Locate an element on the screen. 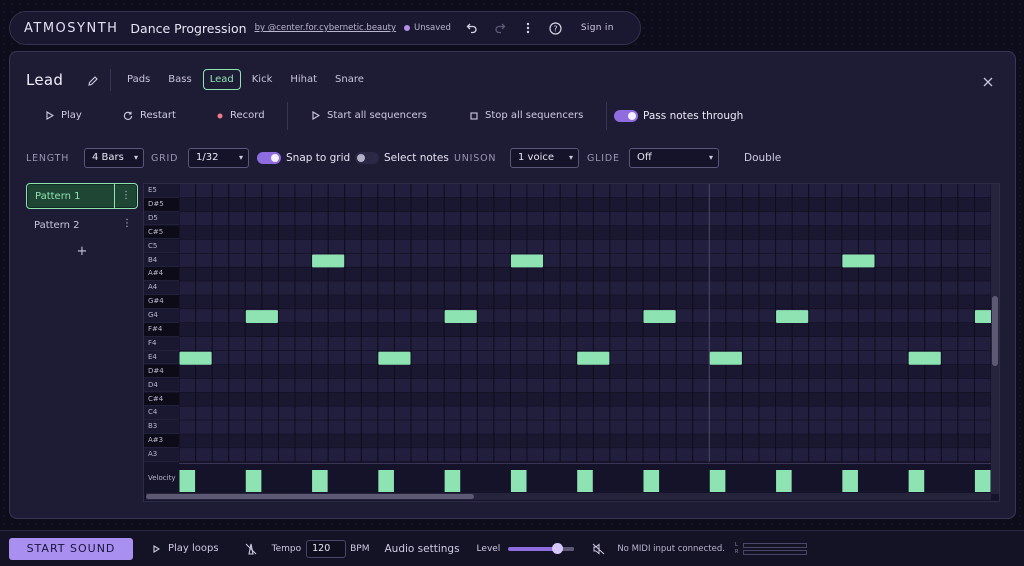 Image resolution: width=1024 pixels, height=566 pixels. edit-pencil-icon is located at coordinates (93, 81).